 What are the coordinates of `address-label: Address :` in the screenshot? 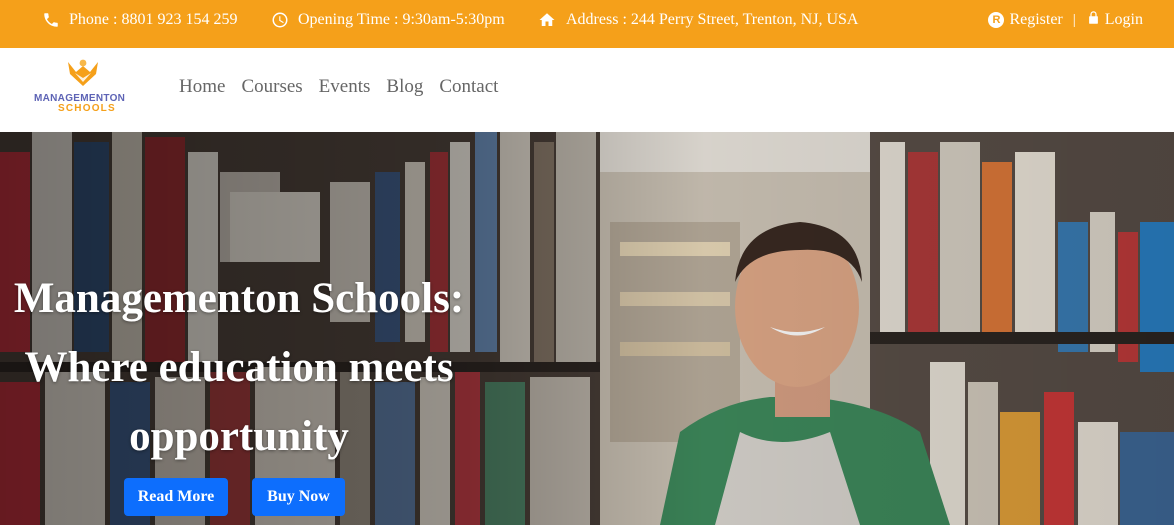 It's located at (596, 19).